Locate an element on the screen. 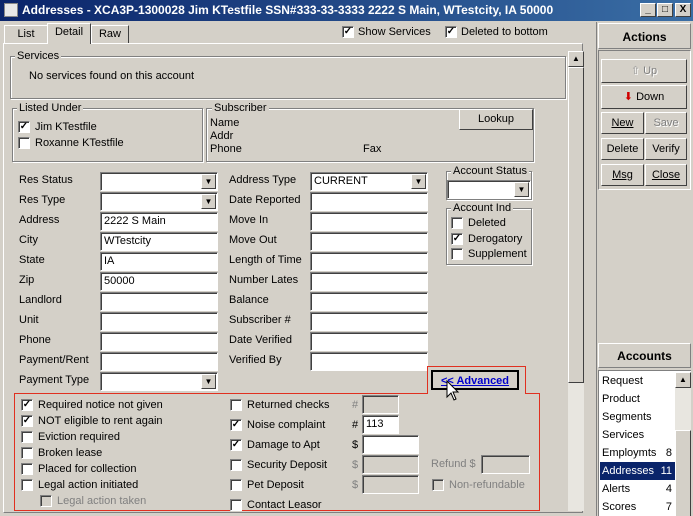  app-icon is located at coordinates (11, 10).